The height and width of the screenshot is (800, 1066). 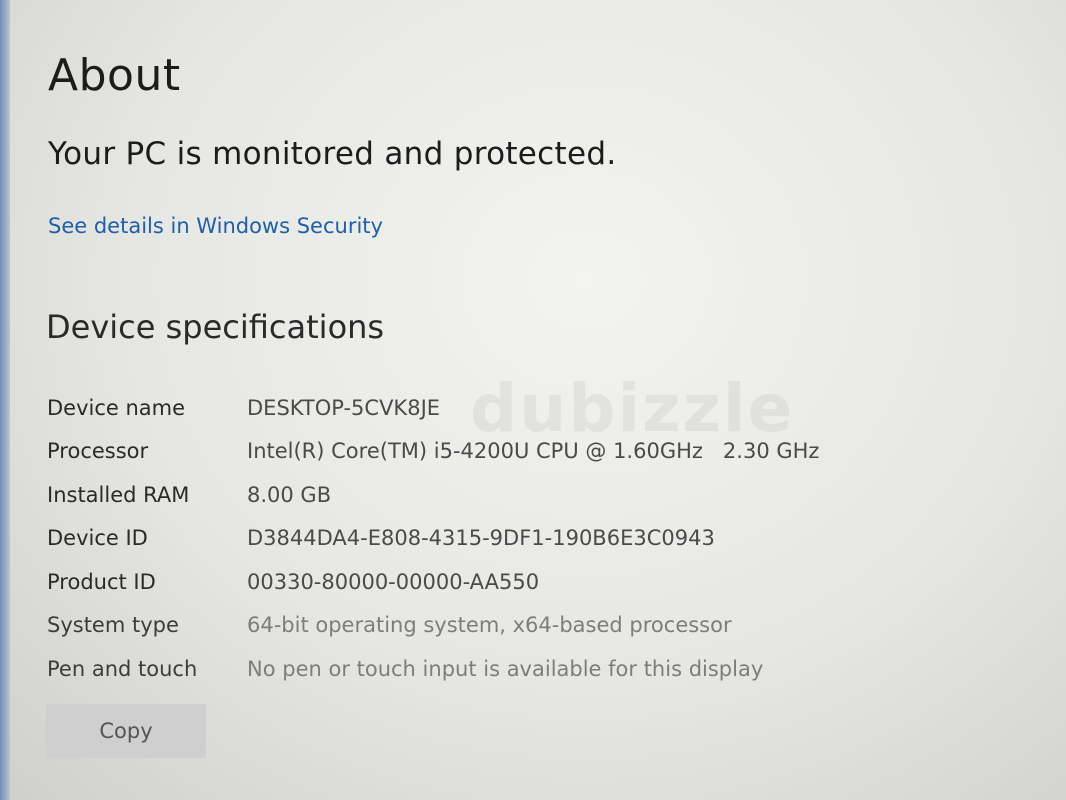 I want to click on page-title: About, so click(x=114, y=75).